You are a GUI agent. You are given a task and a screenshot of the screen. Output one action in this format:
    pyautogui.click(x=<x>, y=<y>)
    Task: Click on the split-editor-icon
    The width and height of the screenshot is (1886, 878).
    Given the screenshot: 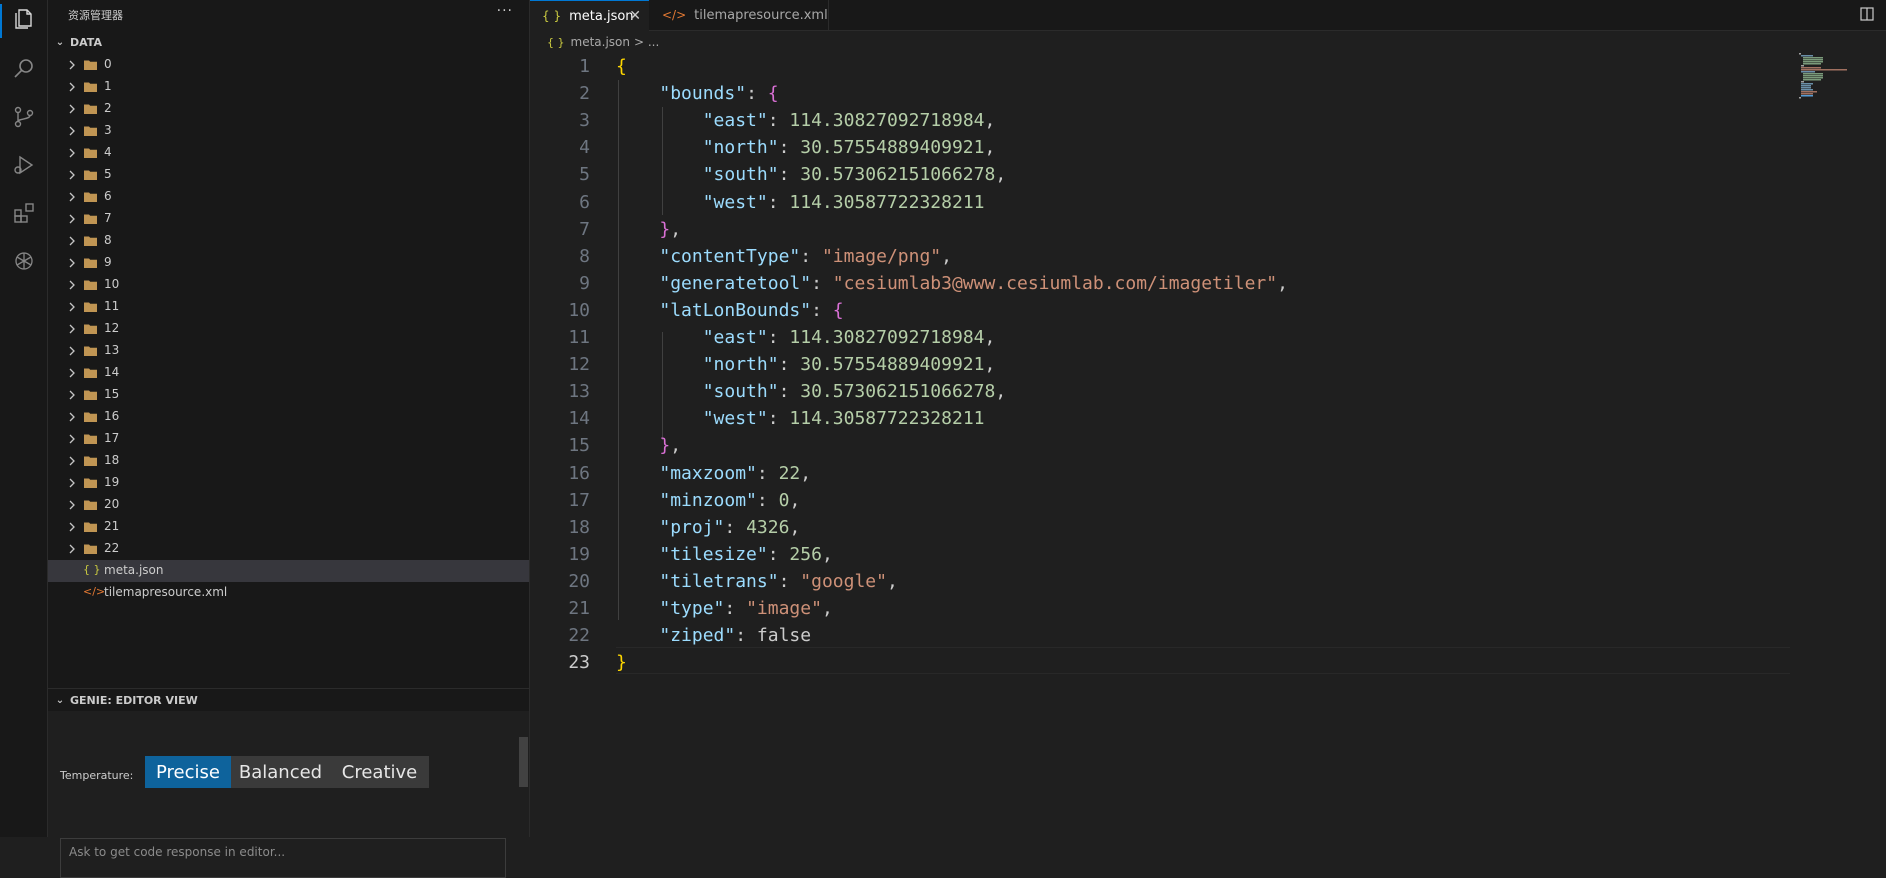 What is the action you would take?
    pyautogui.click(x=1867, y=14)
    